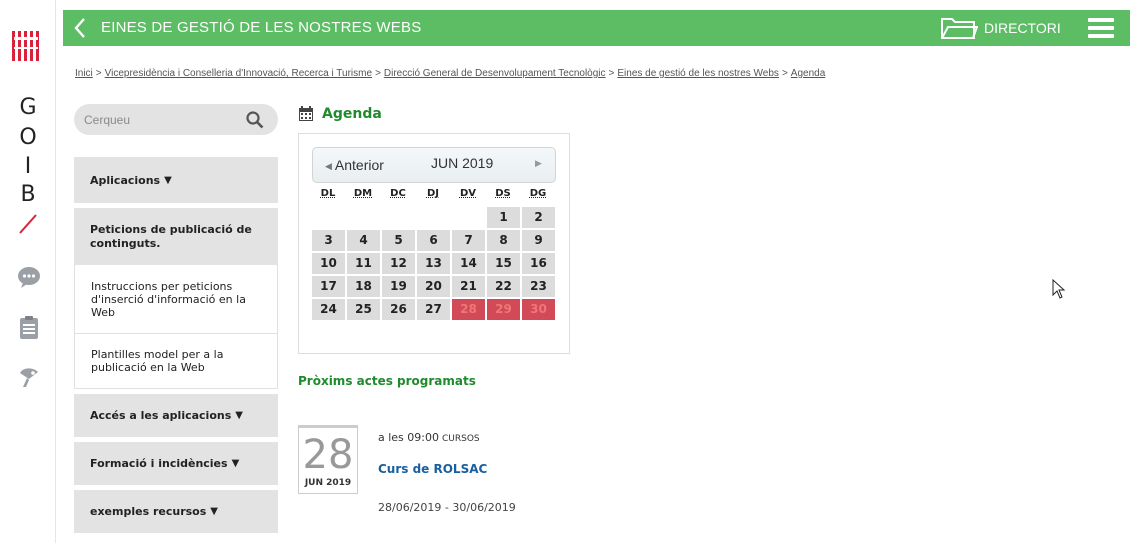 Image resolution: width=1130 pixels, height=543 pixels. What do you see at coordinates (398, 193) in the screenshot?
I see `weekday-header: DC` at bounding box center [398, 193].